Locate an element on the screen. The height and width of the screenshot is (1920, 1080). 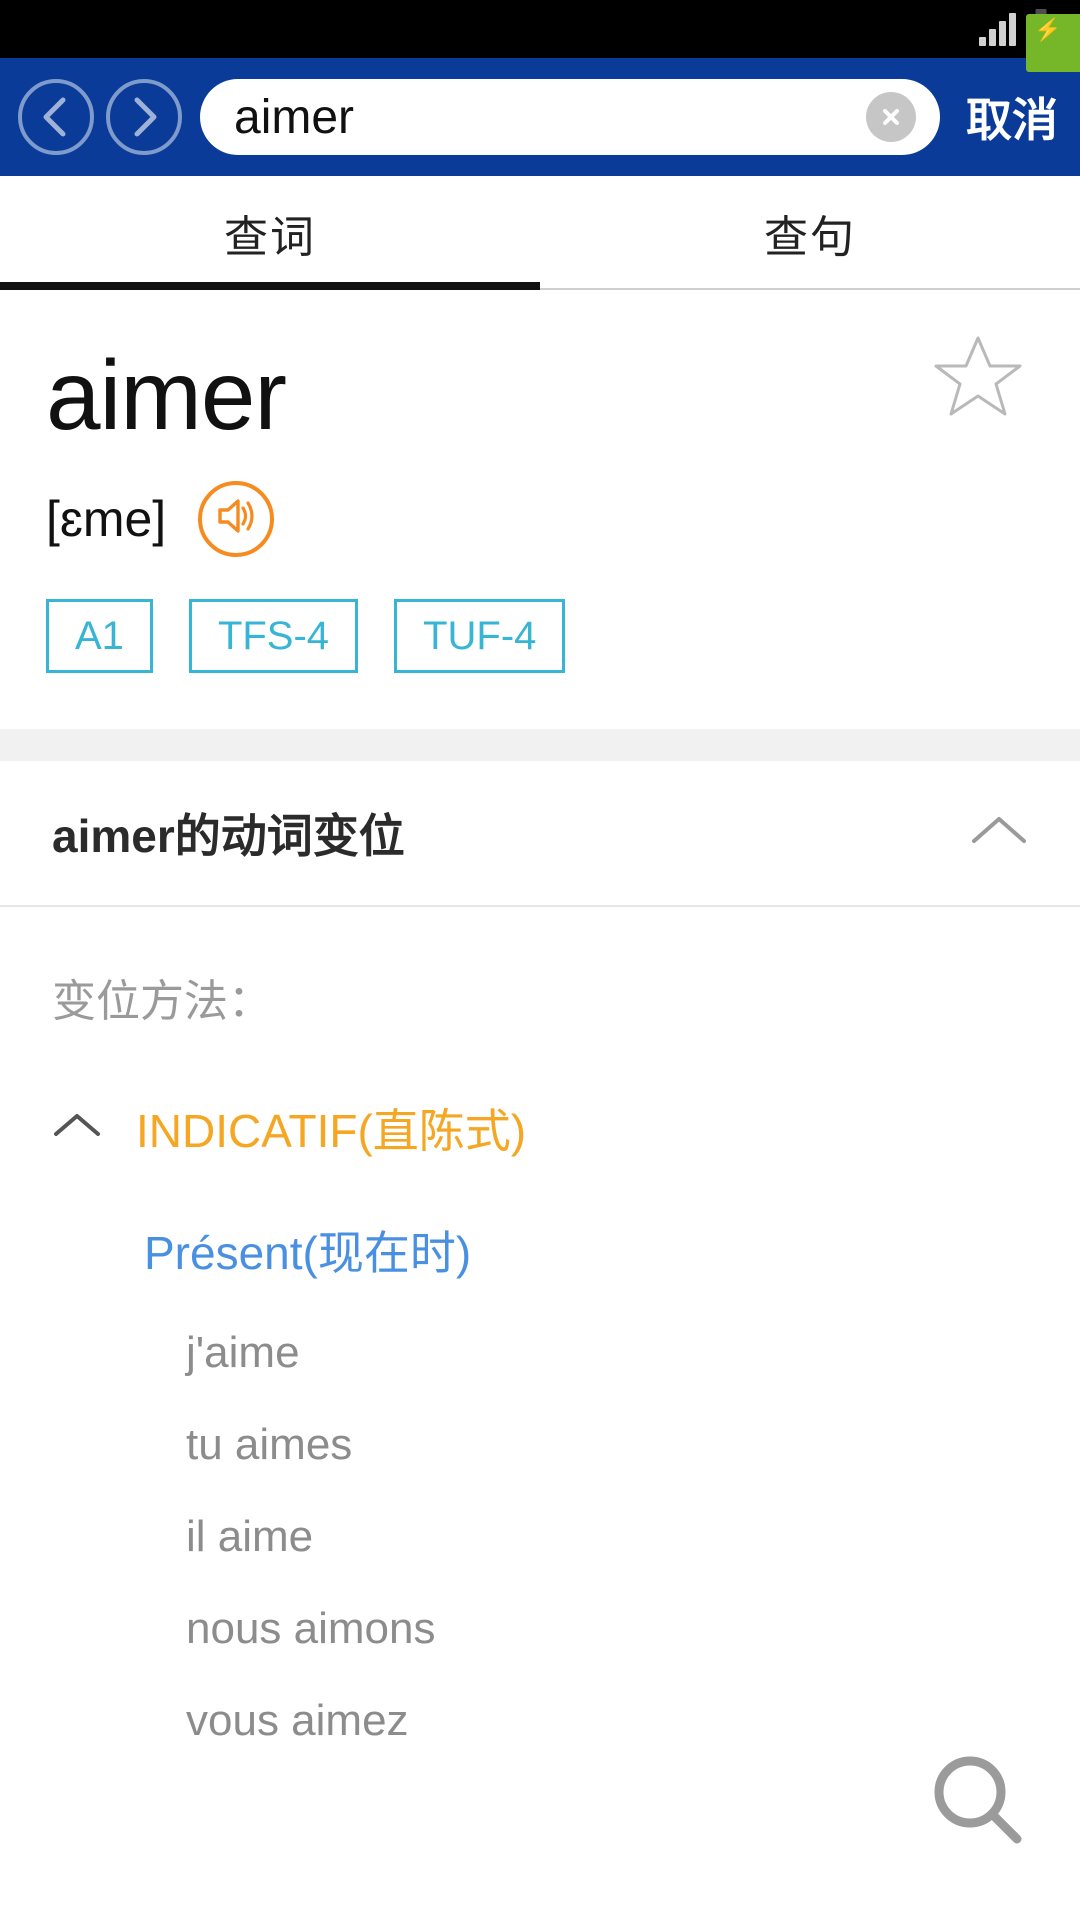
conjugation-form: tu aimes is located at coordinates (269, 1444).